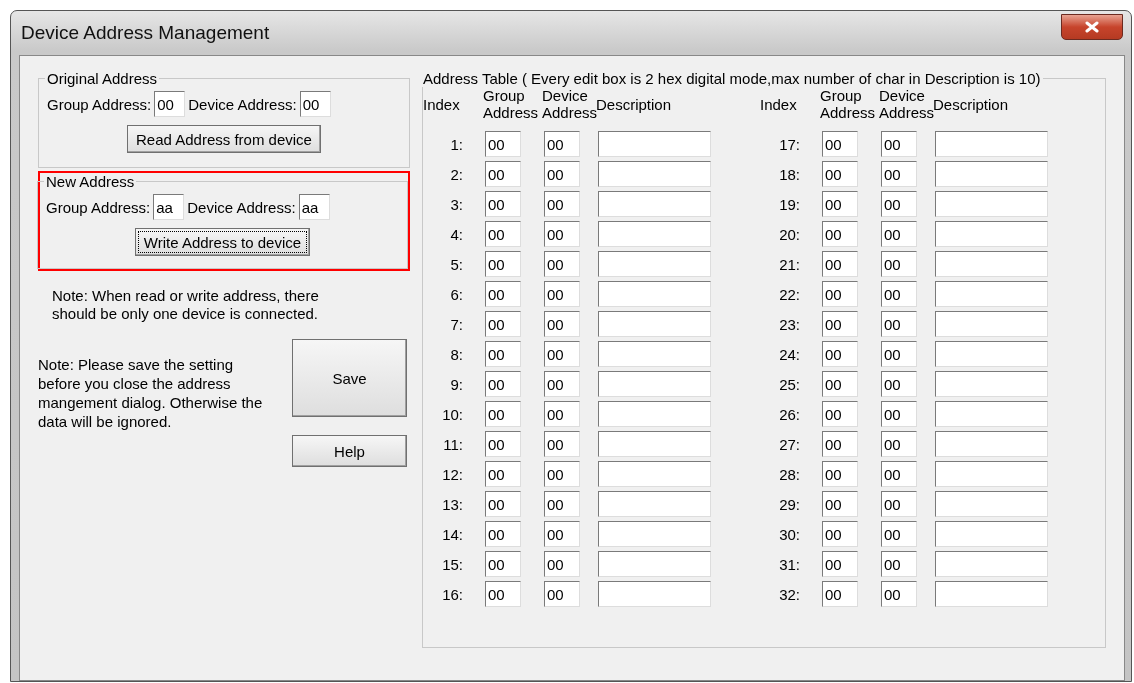  Describe the element at coordinates (222, 242) in the screenshot. I see `action-button: Write Address to device` at that location.